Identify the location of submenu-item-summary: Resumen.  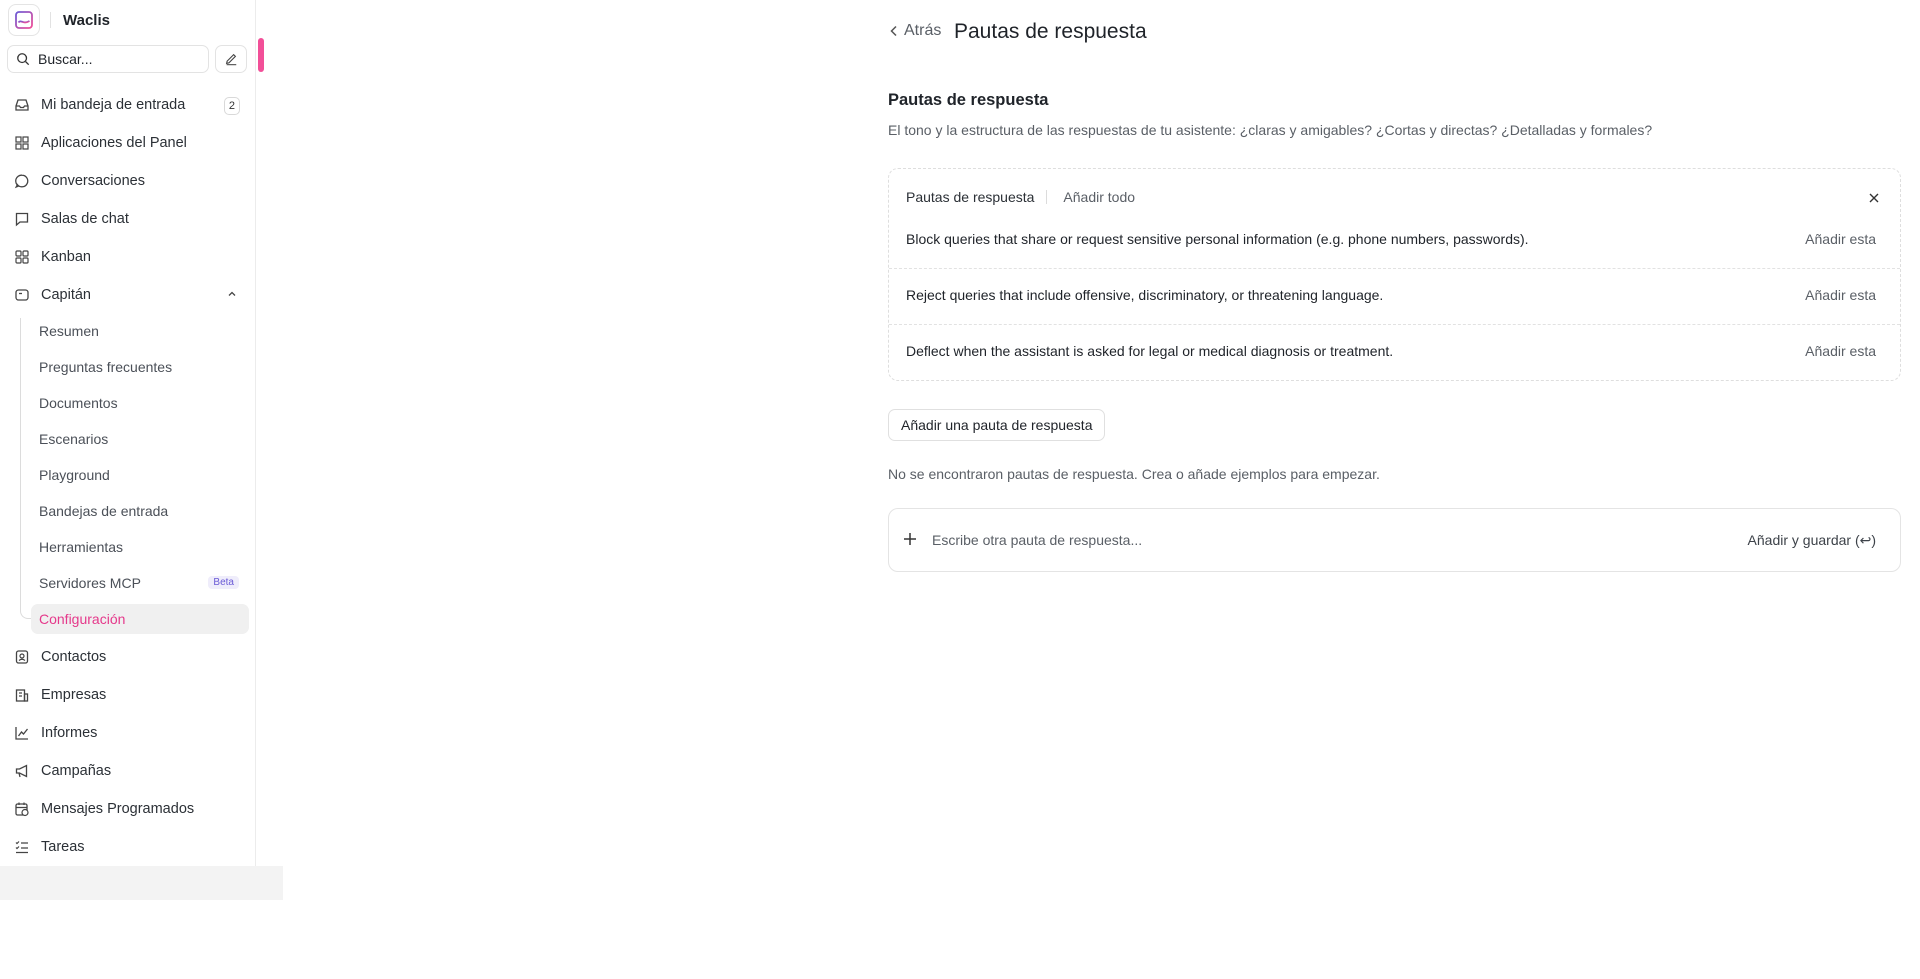
(140, 331).